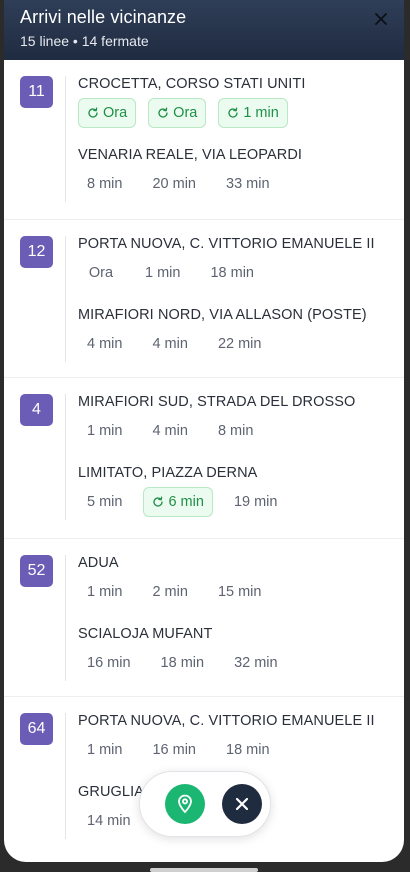 The image size is (410, 872). I want to click on floating-actions, so click(205, 804).